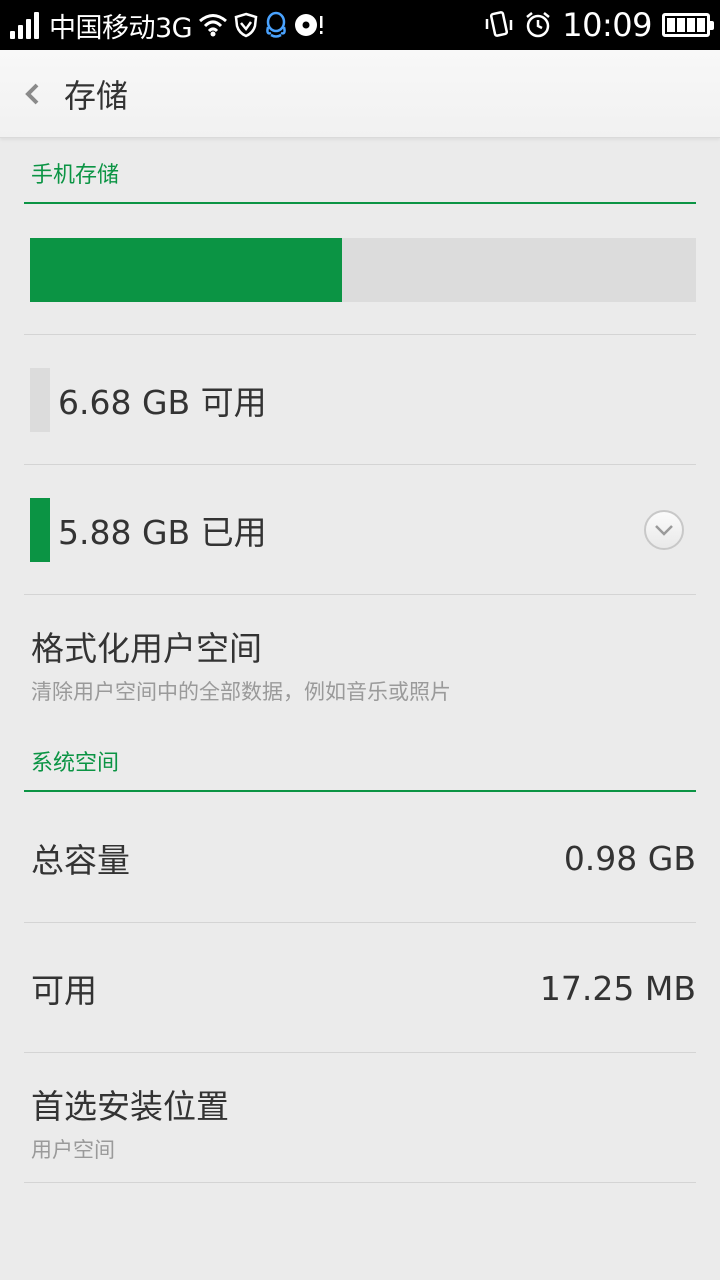  Describe the element at coordinates (276, 25) in the screenshot. I see `qq-icon` at that location.